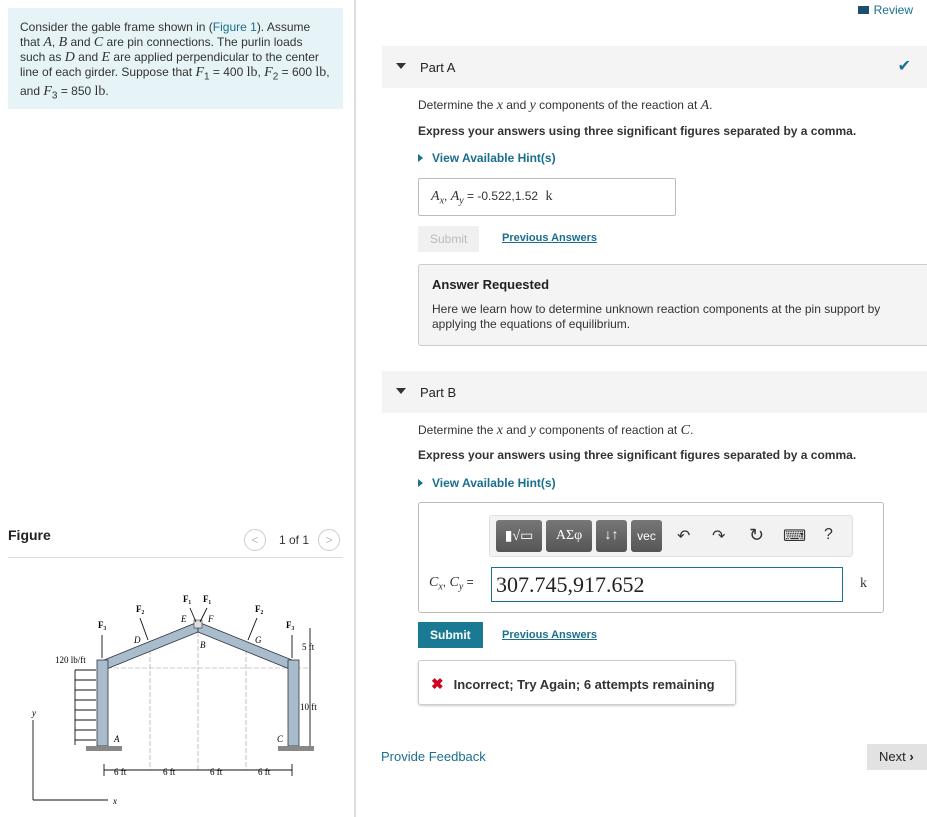  Describe the element at coordinates (175, 557) in the screenshot. I see `divider` at that location.